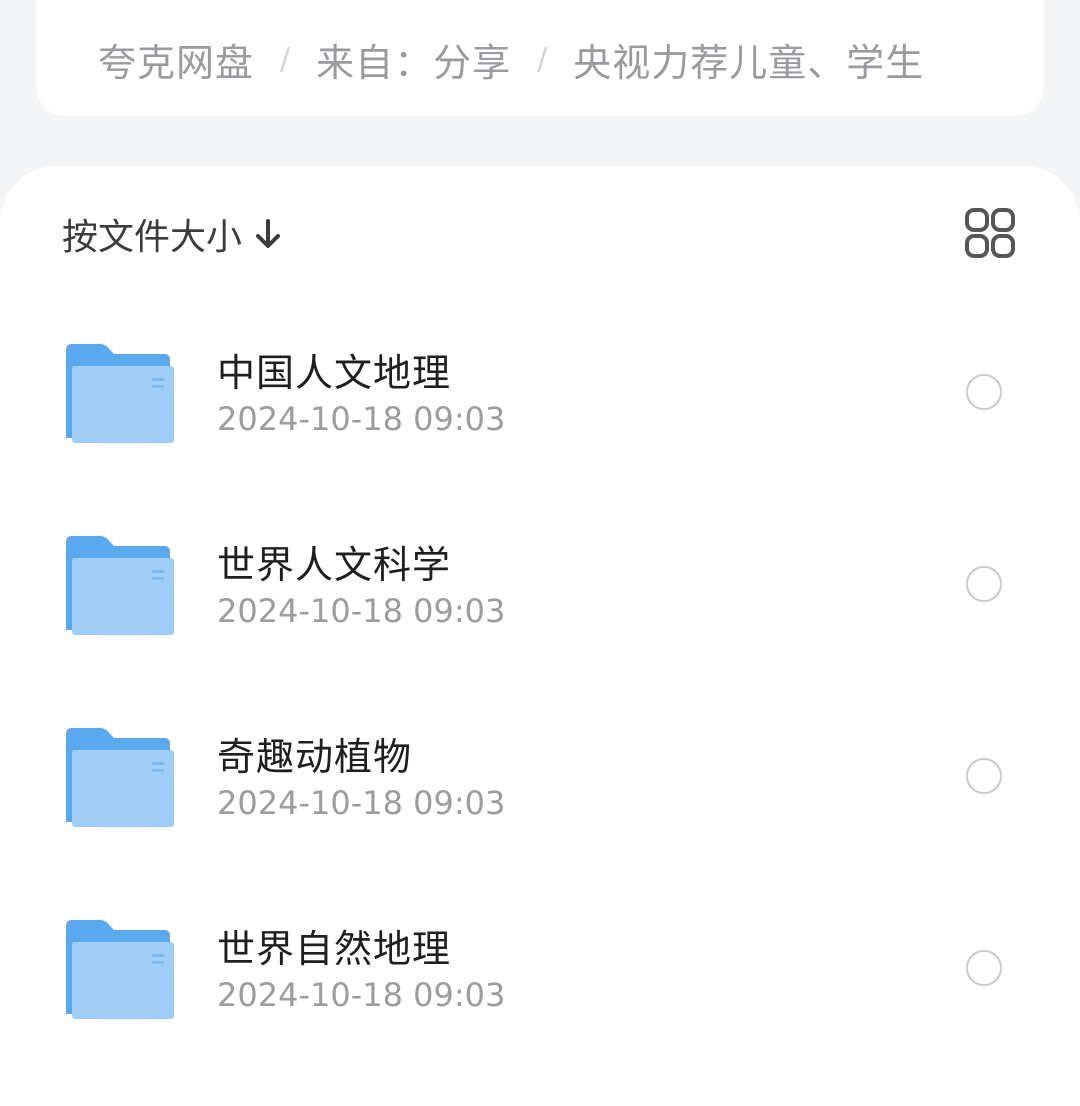 This screenshot has width=1080, height=1106. Describe the element at coordinates (540, 609) in the screenshot. I see `file-row: 世界人文科学 2024-10-18 09:03` at that location.